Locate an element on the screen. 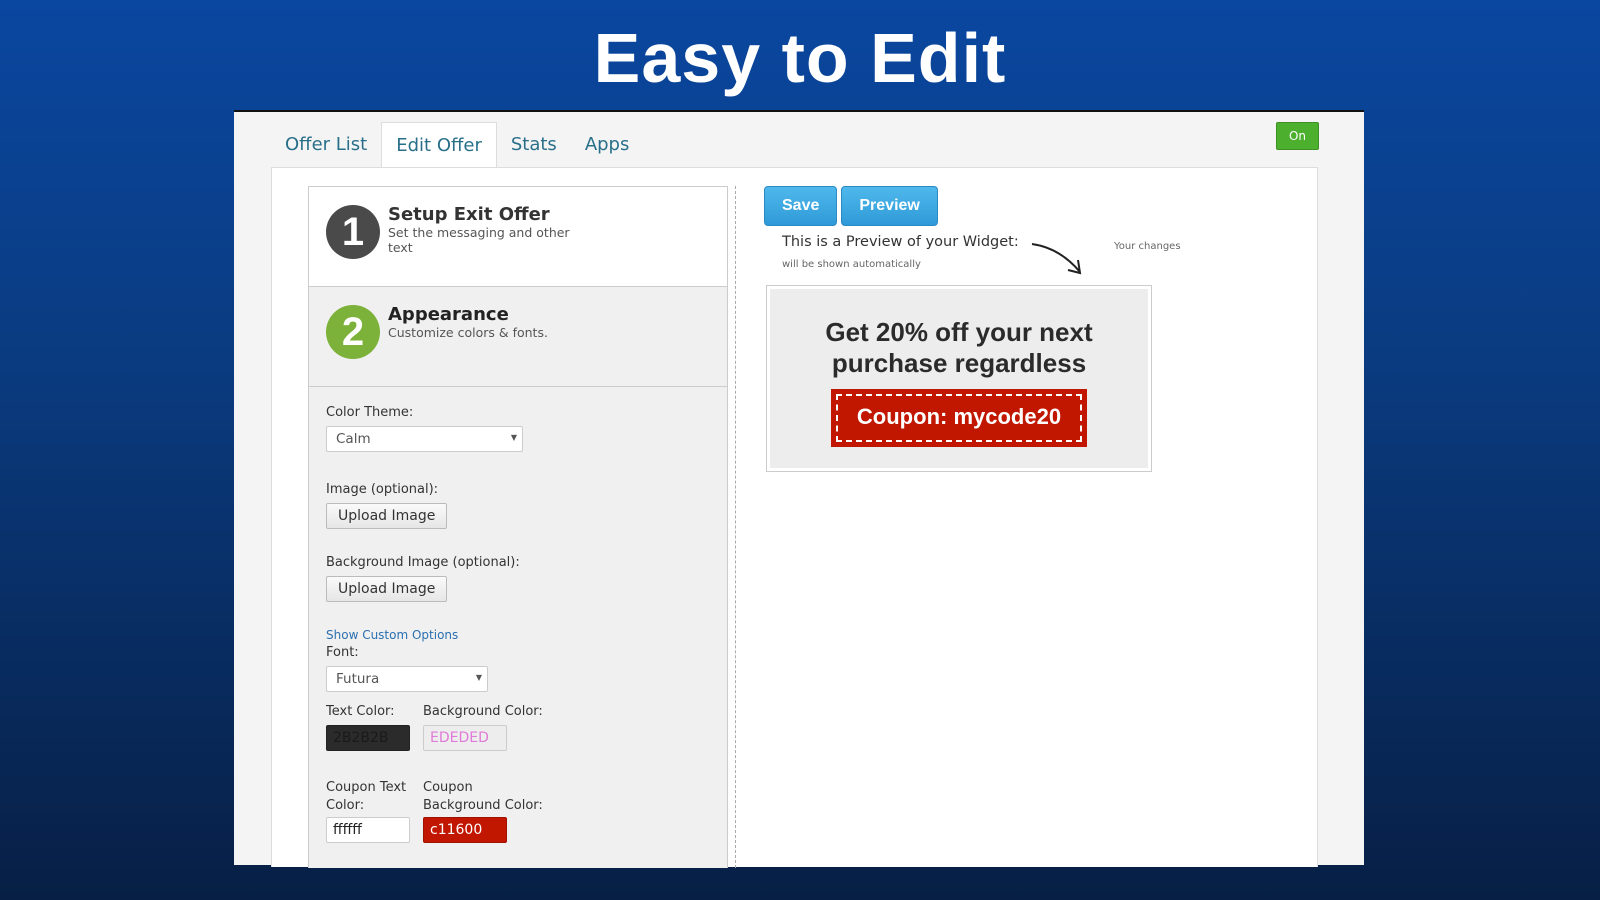 This screenshot has width=1600, height=900. selected-value: Calm is located at coordinates (353, 439).